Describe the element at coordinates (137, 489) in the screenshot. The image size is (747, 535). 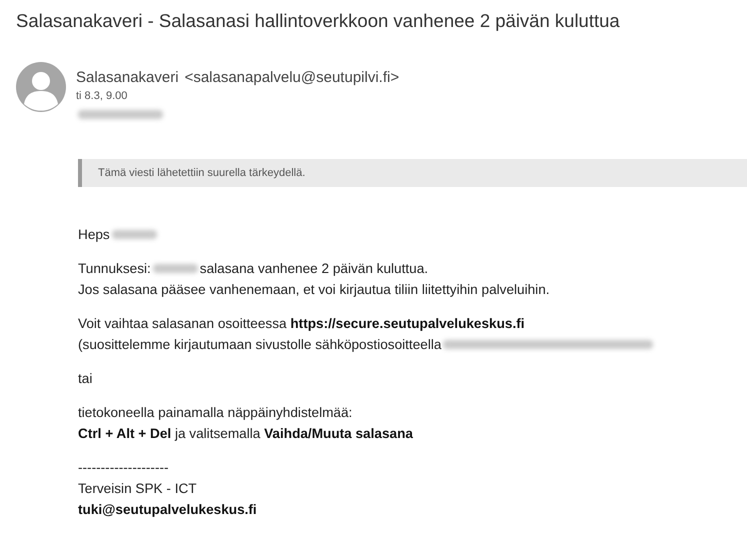
I see `body-text: Terveisin SPK - ICT` at that location.